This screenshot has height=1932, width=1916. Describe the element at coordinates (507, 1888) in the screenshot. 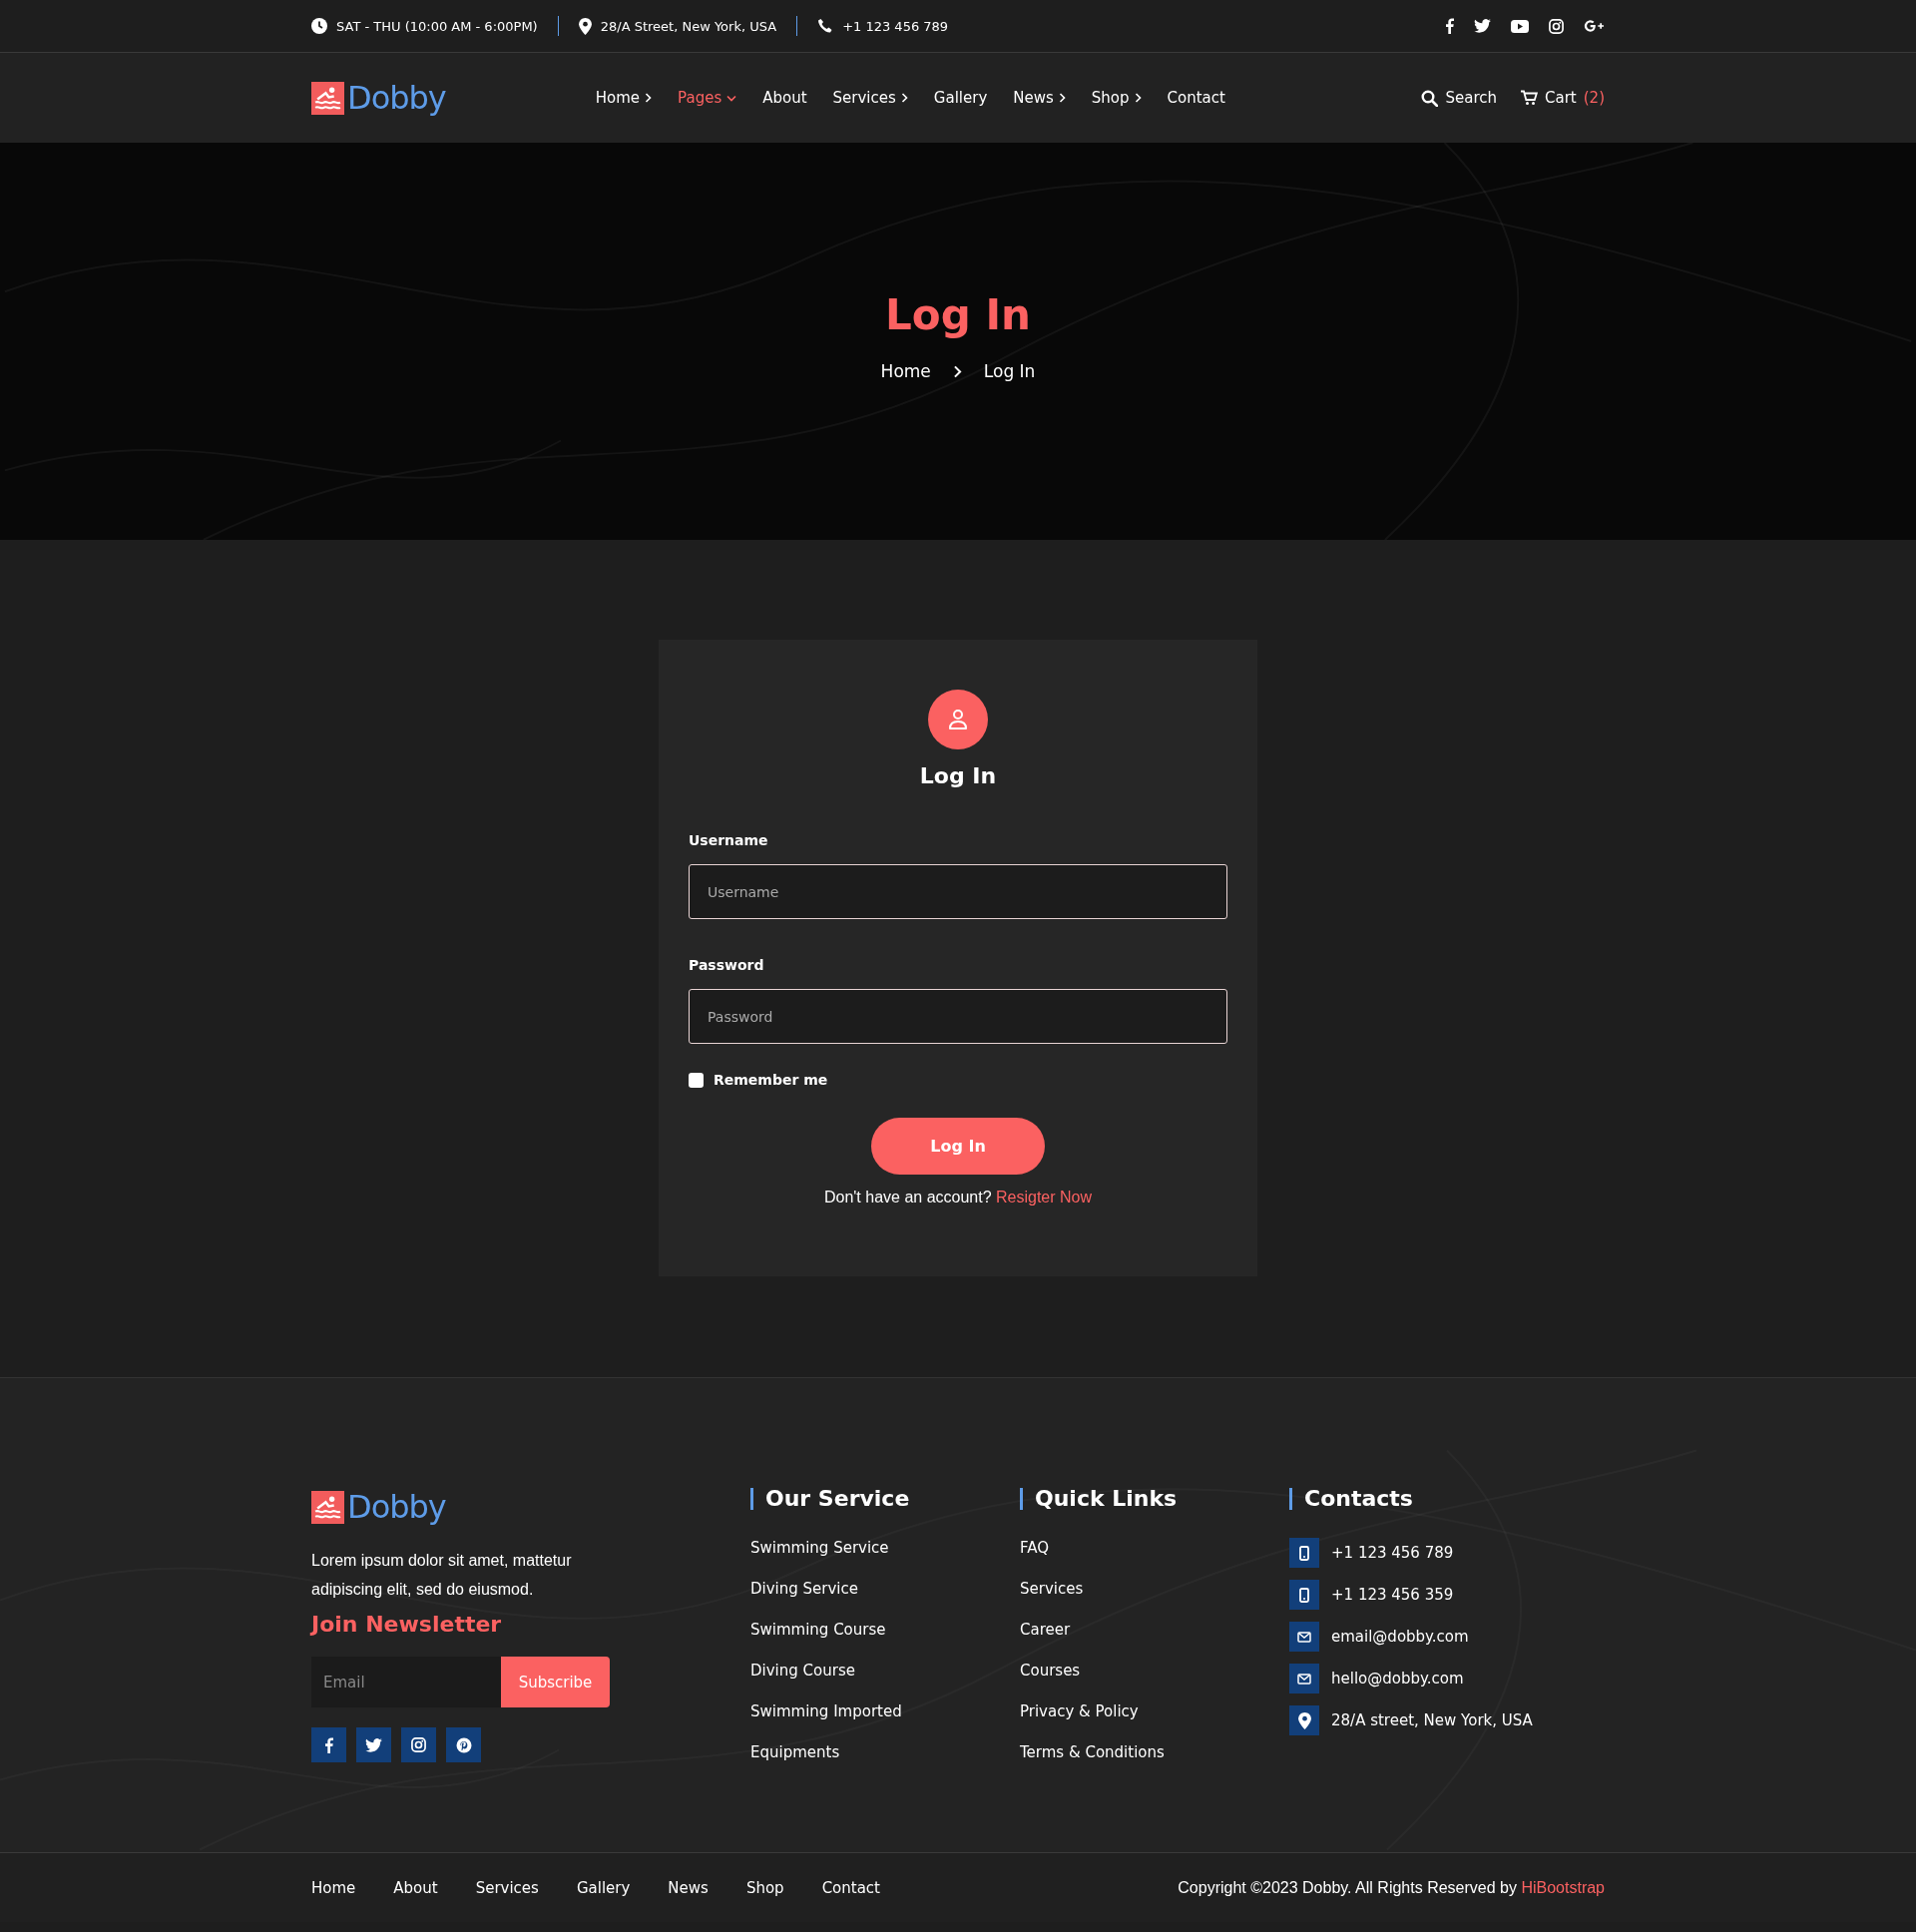

I see `footer-nav-link: Services` at that location.